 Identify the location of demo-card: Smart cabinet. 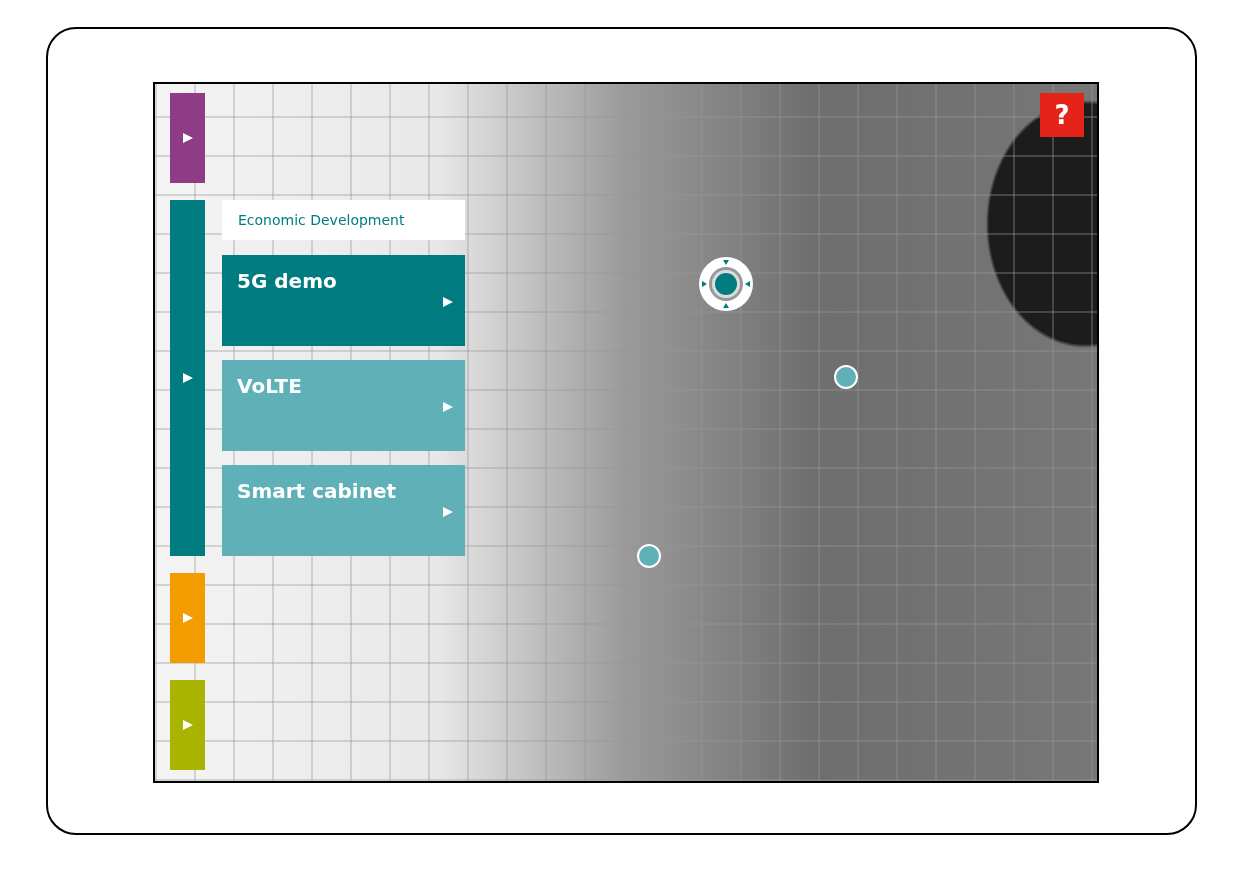
(343, 510).